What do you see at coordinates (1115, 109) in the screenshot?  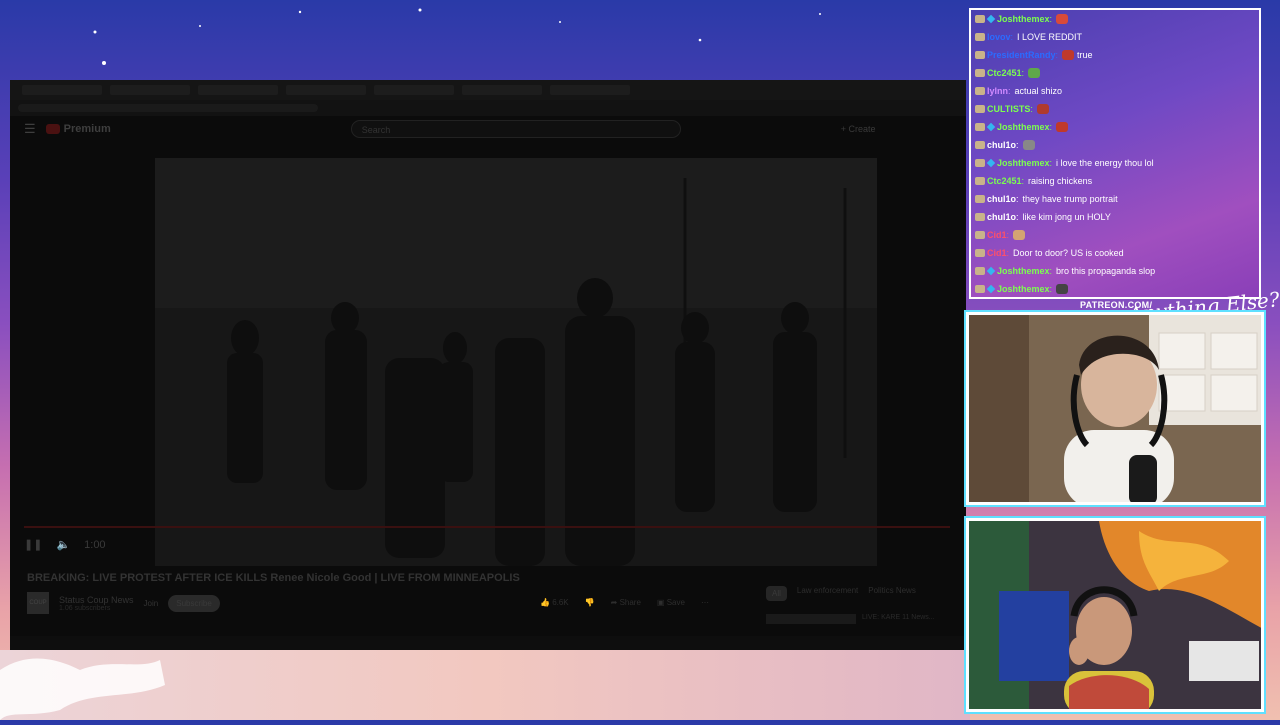 I see `chat-message: CULTISTS:` at bounding box center [1115, 109].